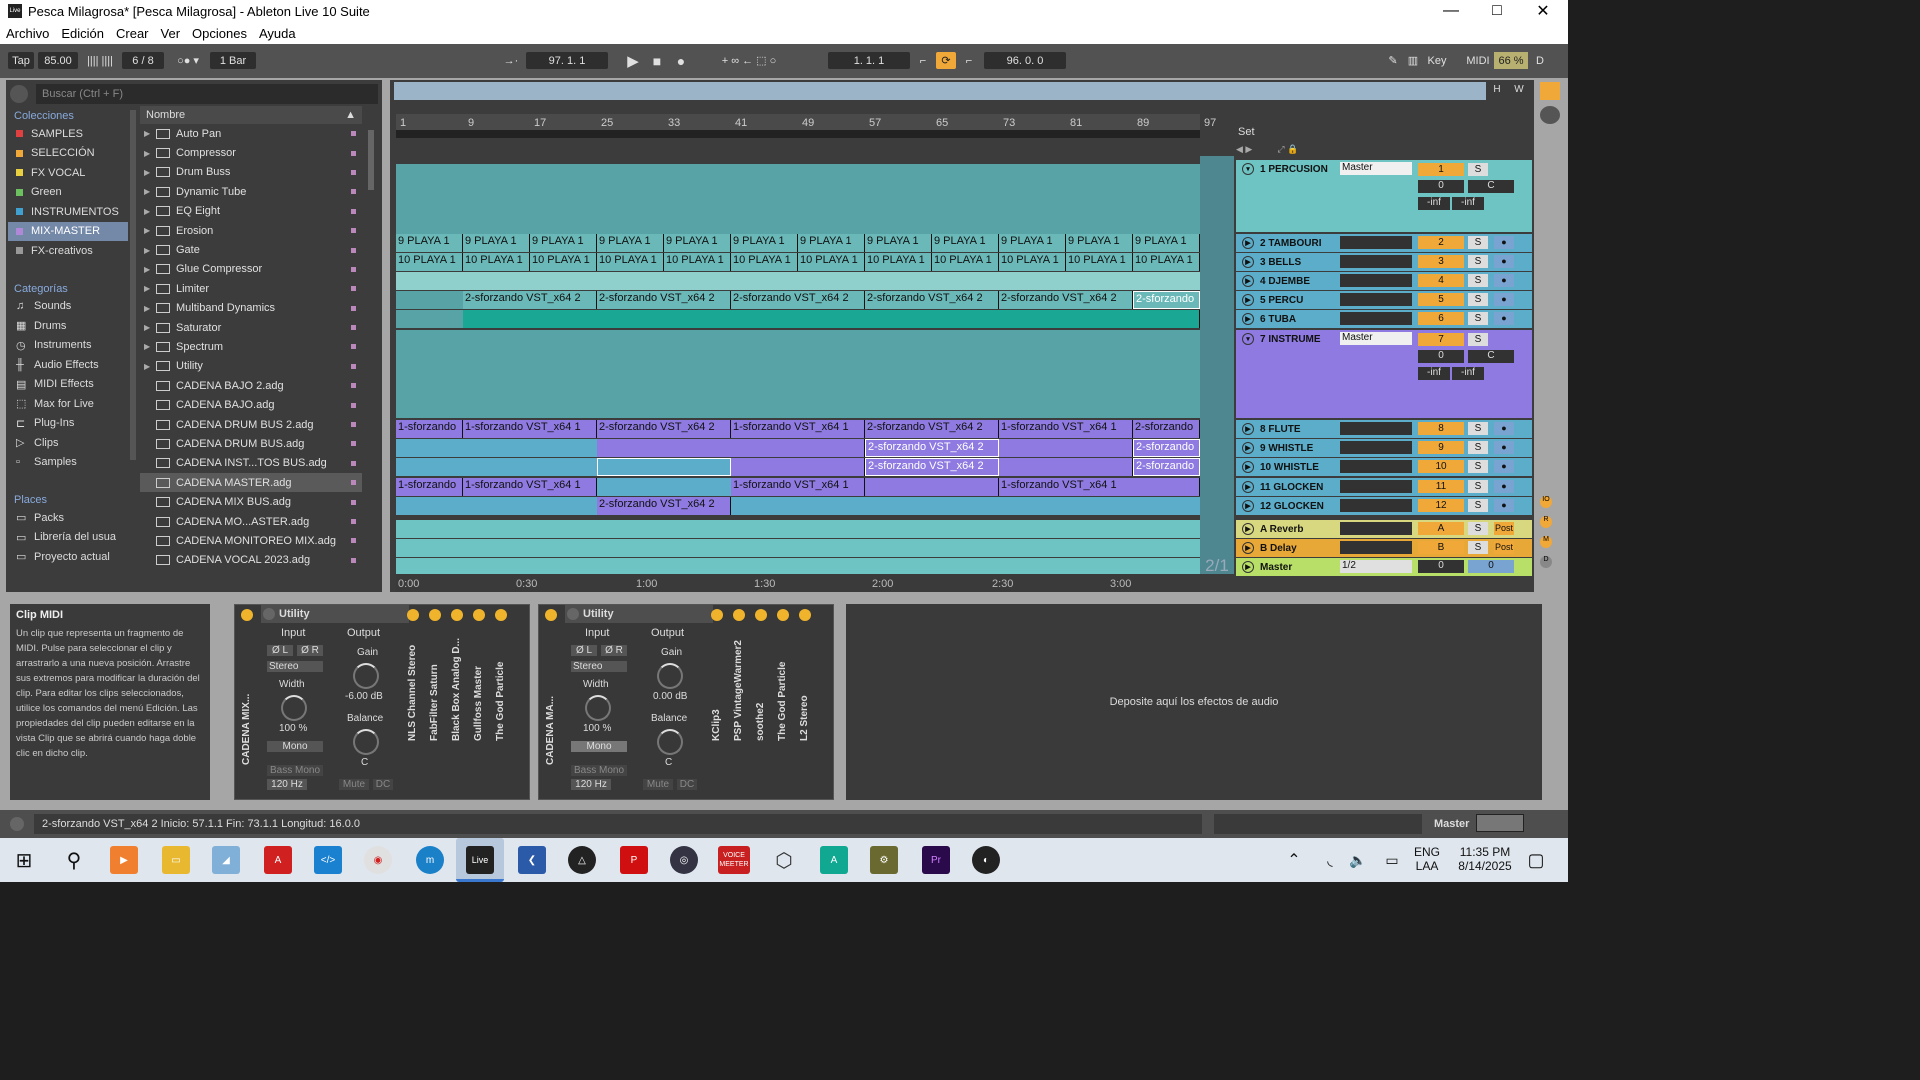 Image resolution: width=1920 pixels, height=1080 pixels. Describe the element at coordinates (1392, 860) in the screenshot. I see `battery-icon: ▭` at that location.